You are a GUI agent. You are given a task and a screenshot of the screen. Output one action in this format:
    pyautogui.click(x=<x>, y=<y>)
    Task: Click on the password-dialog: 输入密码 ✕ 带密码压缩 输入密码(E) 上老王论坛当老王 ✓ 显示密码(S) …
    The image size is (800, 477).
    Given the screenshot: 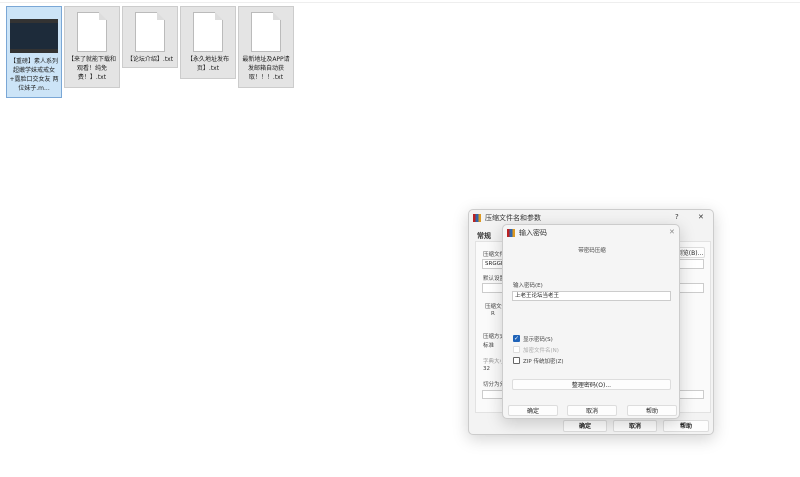 What is the action you would take?
    pyautogui.click(x=591, y=321)
    